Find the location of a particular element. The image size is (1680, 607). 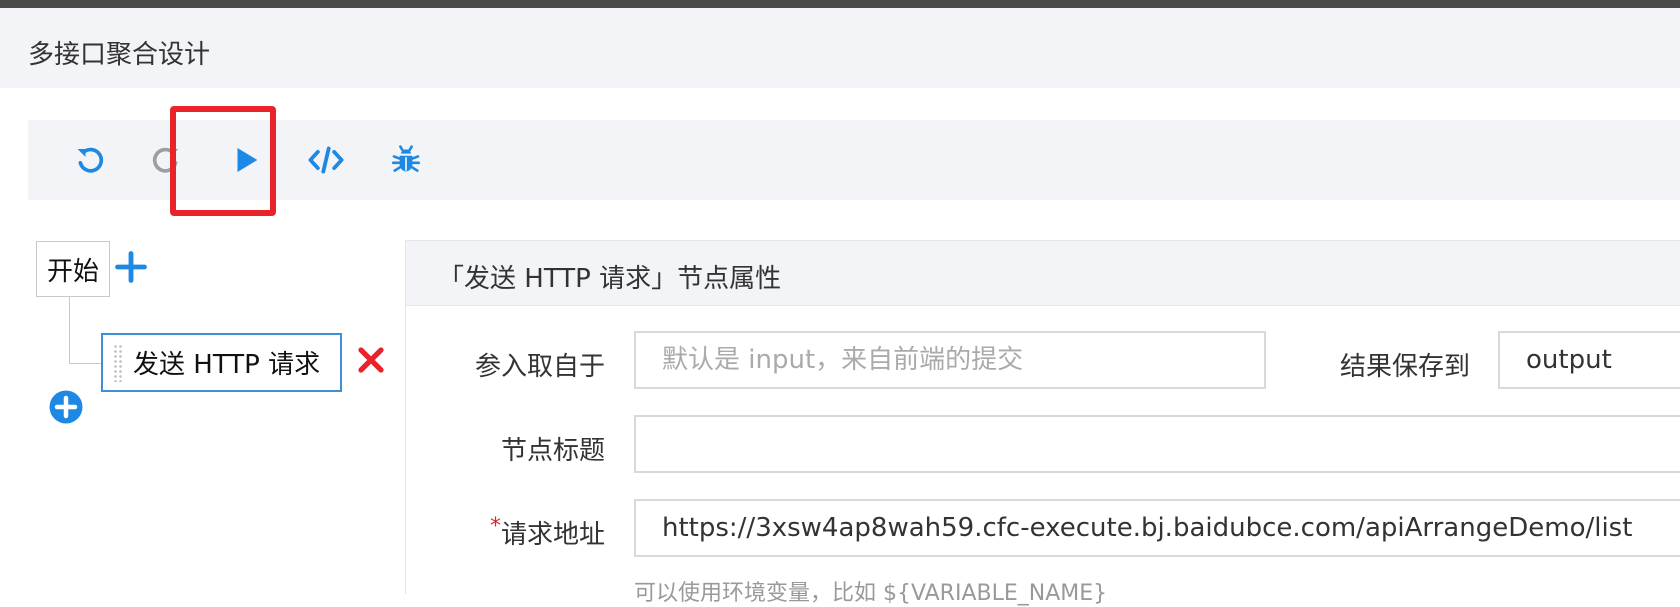

add-node-button is located at coordinates (131, 267).